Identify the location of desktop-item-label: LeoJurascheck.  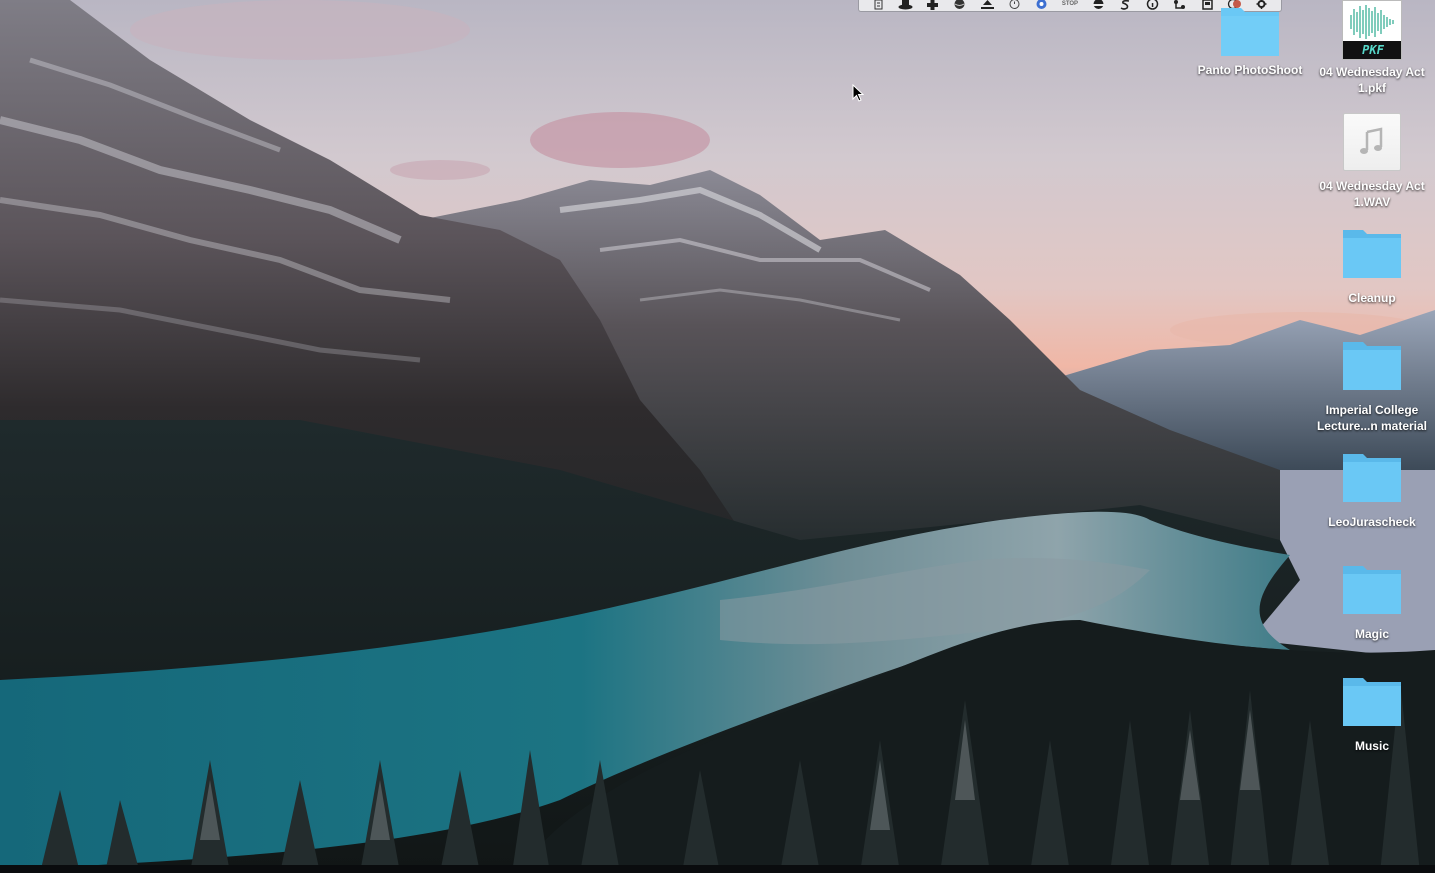
(1372, 522).